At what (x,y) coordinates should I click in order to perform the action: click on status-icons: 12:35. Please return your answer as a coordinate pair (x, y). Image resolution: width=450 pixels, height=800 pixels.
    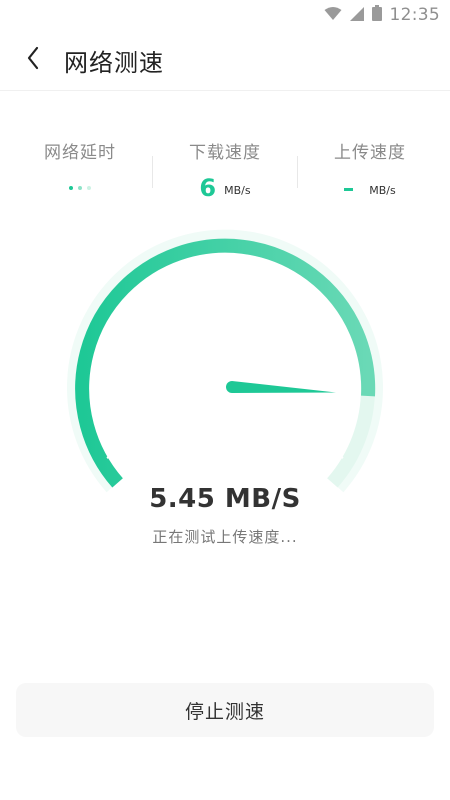
    Looking at the image, I should click on (382, 15).